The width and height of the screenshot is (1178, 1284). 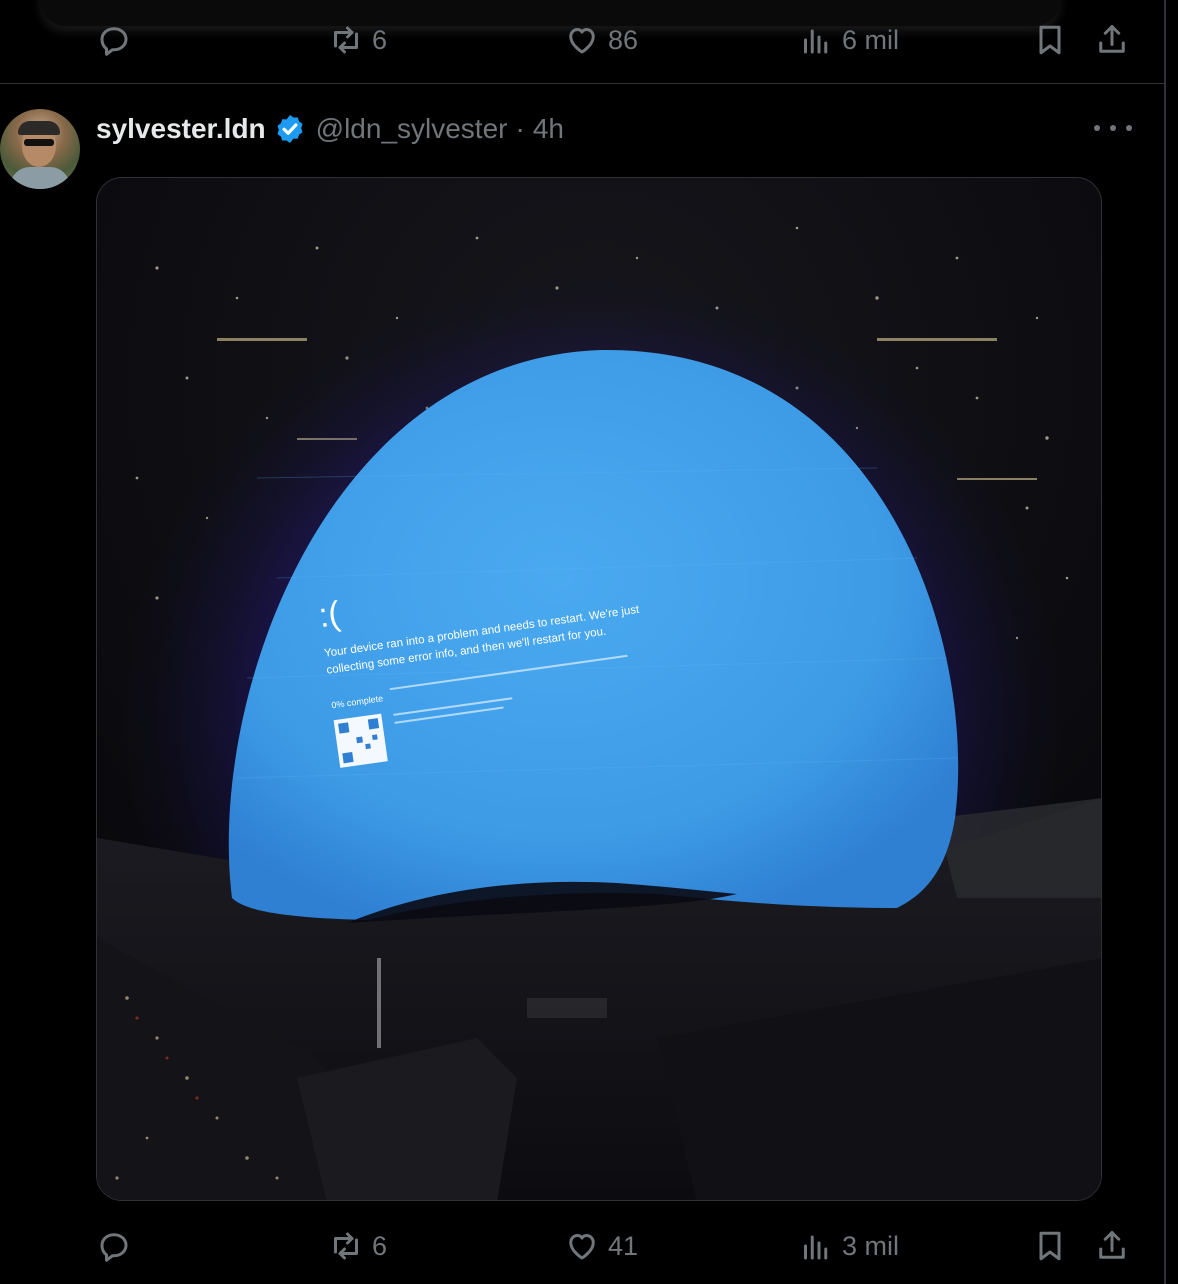 I want to click on like-button: 86, so click(x=601, y=40).